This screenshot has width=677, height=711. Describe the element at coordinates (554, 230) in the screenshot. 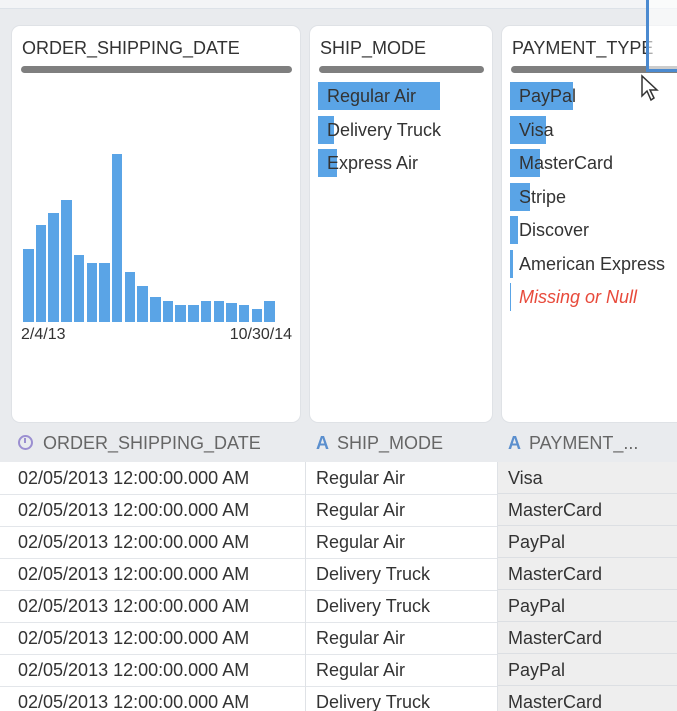

I see `category-label: Discover` at that location.